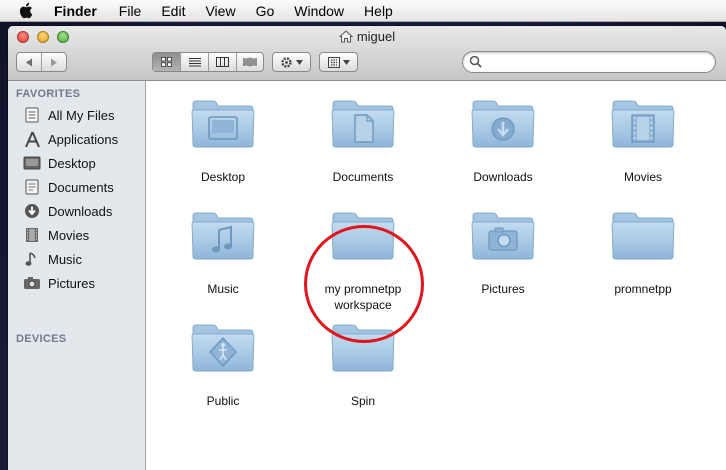 The image size is (726, 470). I want to click on file-name: Public, so click(223, 401).